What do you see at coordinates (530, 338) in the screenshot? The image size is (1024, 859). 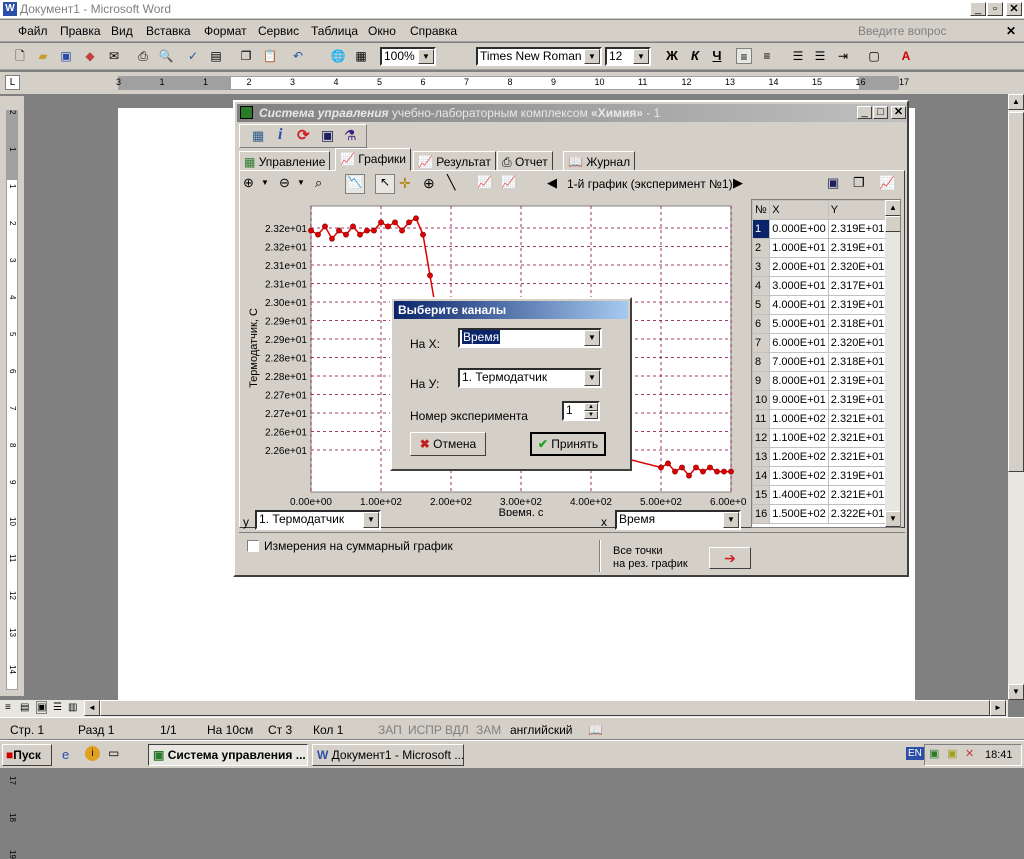 I see `x-axis-select: Время ▼` at bounding box center [530, 338].